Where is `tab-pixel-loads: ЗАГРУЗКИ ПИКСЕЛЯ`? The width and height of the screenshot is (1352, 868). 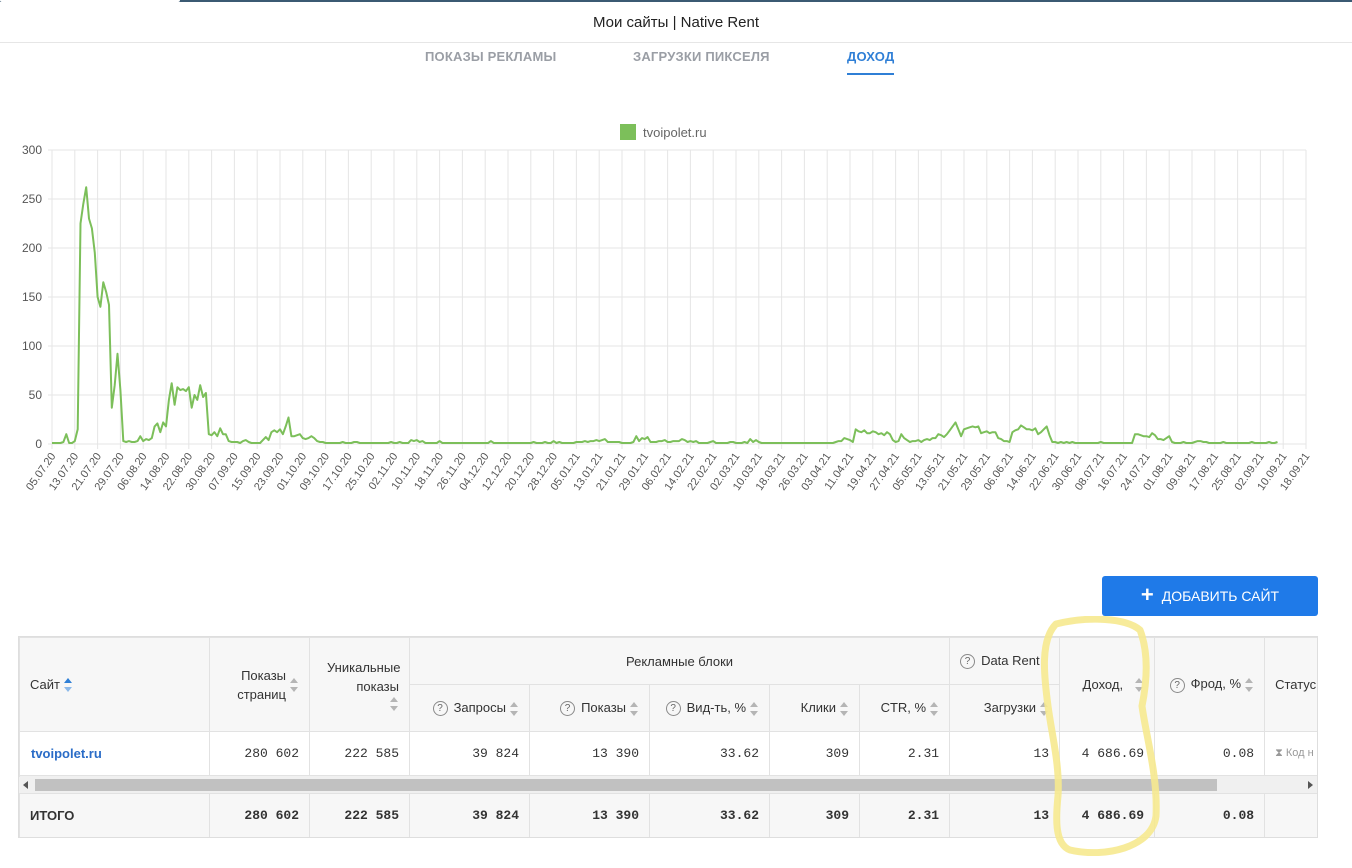
tab-pixel-loads: ЗАГРУЗКИ ПИКСЕЛЯ is located at coordinates (701, 61).